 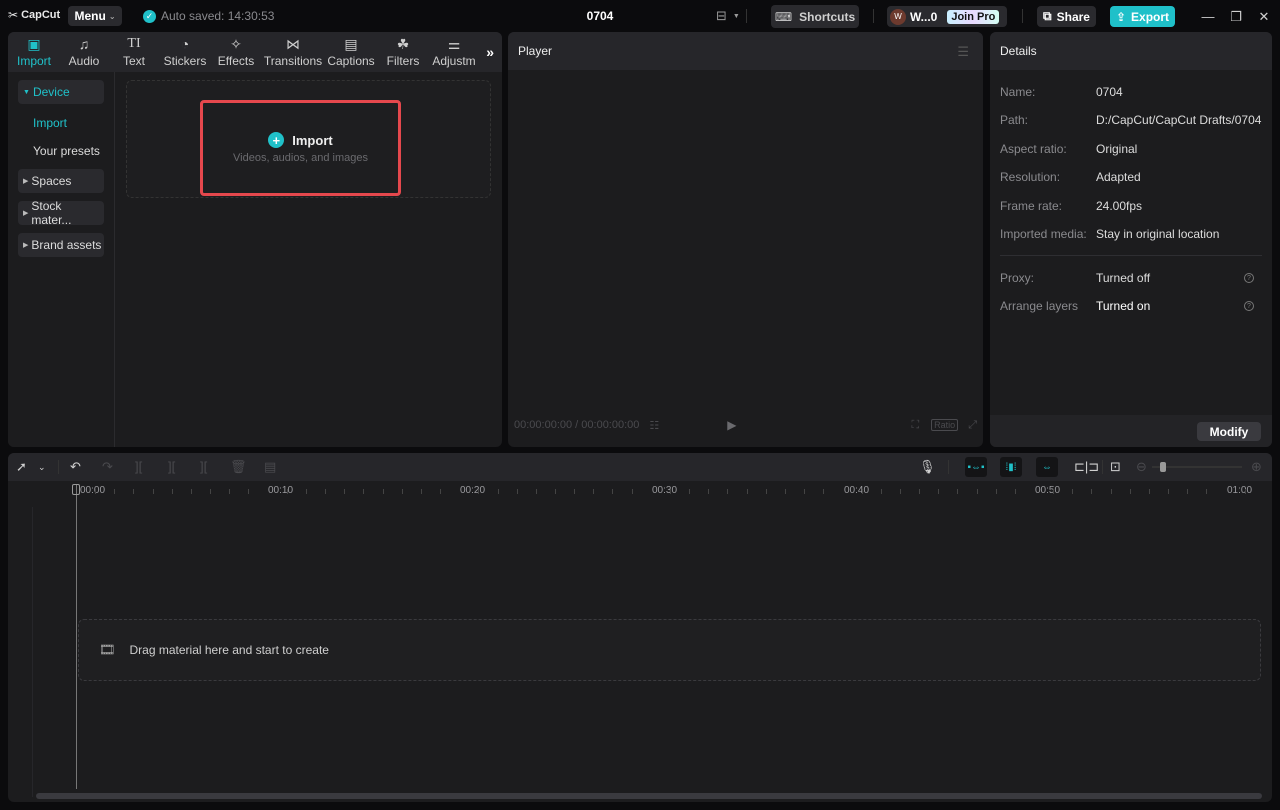 I want to click on tab-text: TI Text, so click(x=134, y=52).